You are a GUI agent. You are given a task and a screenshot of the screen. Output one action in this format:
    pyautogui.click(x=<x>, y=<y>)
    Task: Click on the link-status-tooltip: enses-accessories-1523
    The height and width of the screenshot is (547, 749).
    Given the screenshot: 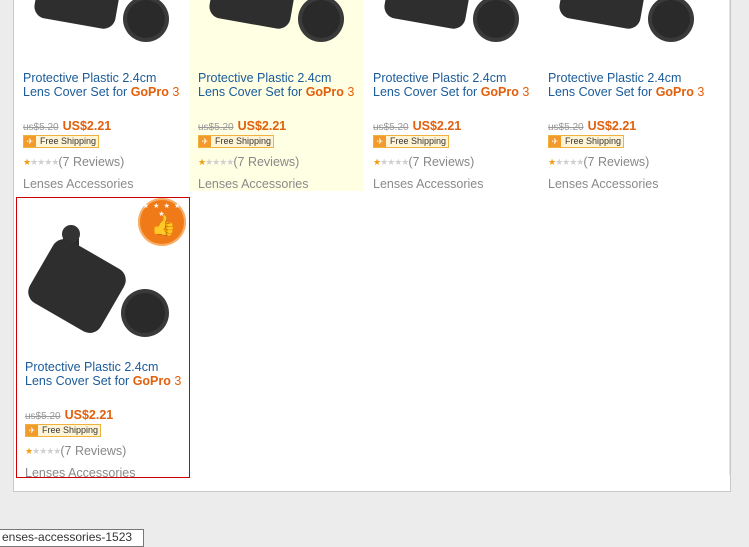 What is the action you would take?
    pyautogui.click(x=72, y=538)
    